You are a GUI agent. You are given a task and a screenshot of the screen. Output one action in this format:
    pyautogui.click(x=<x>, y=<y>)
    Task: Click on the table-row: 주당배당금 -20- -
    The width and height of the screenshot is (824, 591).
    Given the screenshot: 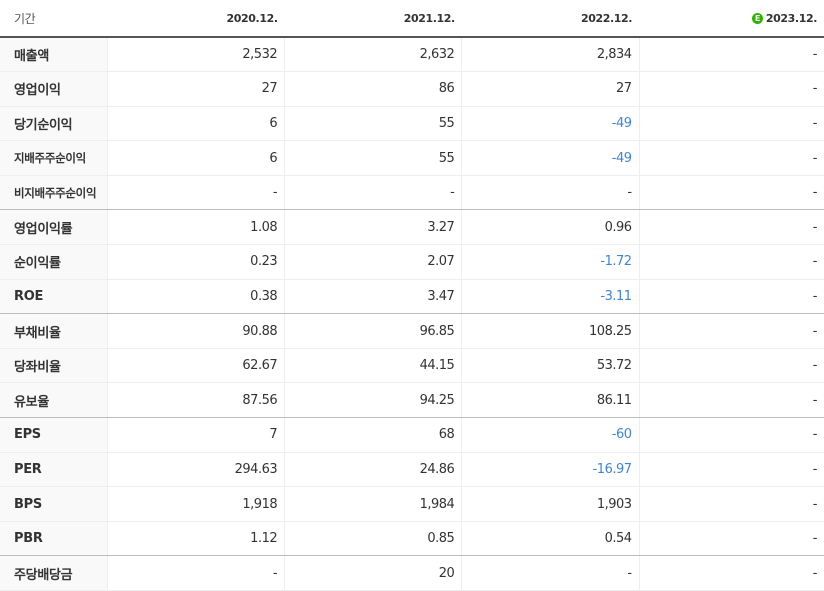 What is the action you would take?
    pyautogui.click(x=412, y=573)
    